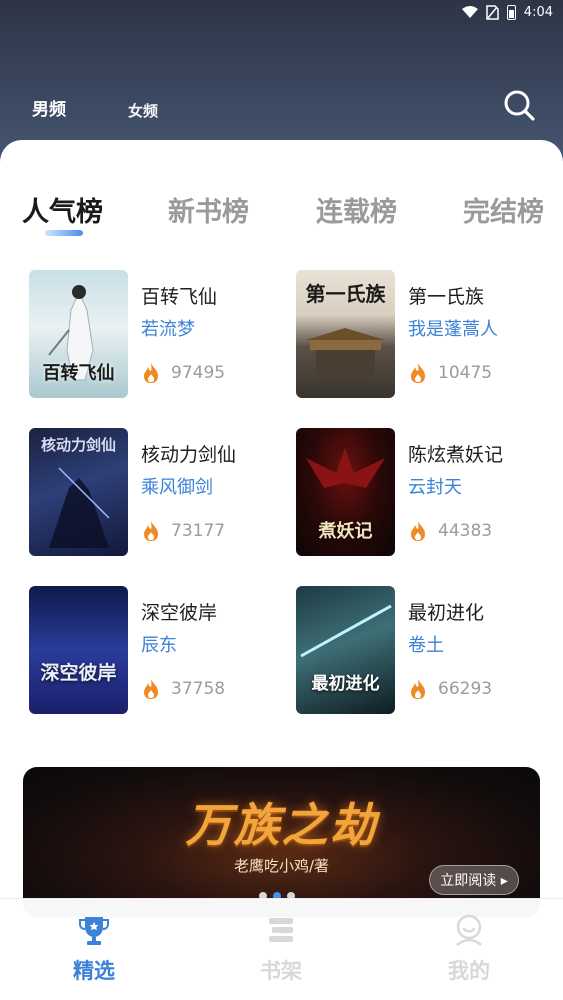 This screenshot has width=563, height=1000. I want to click on book-heat: 73177, so click(183, 531).